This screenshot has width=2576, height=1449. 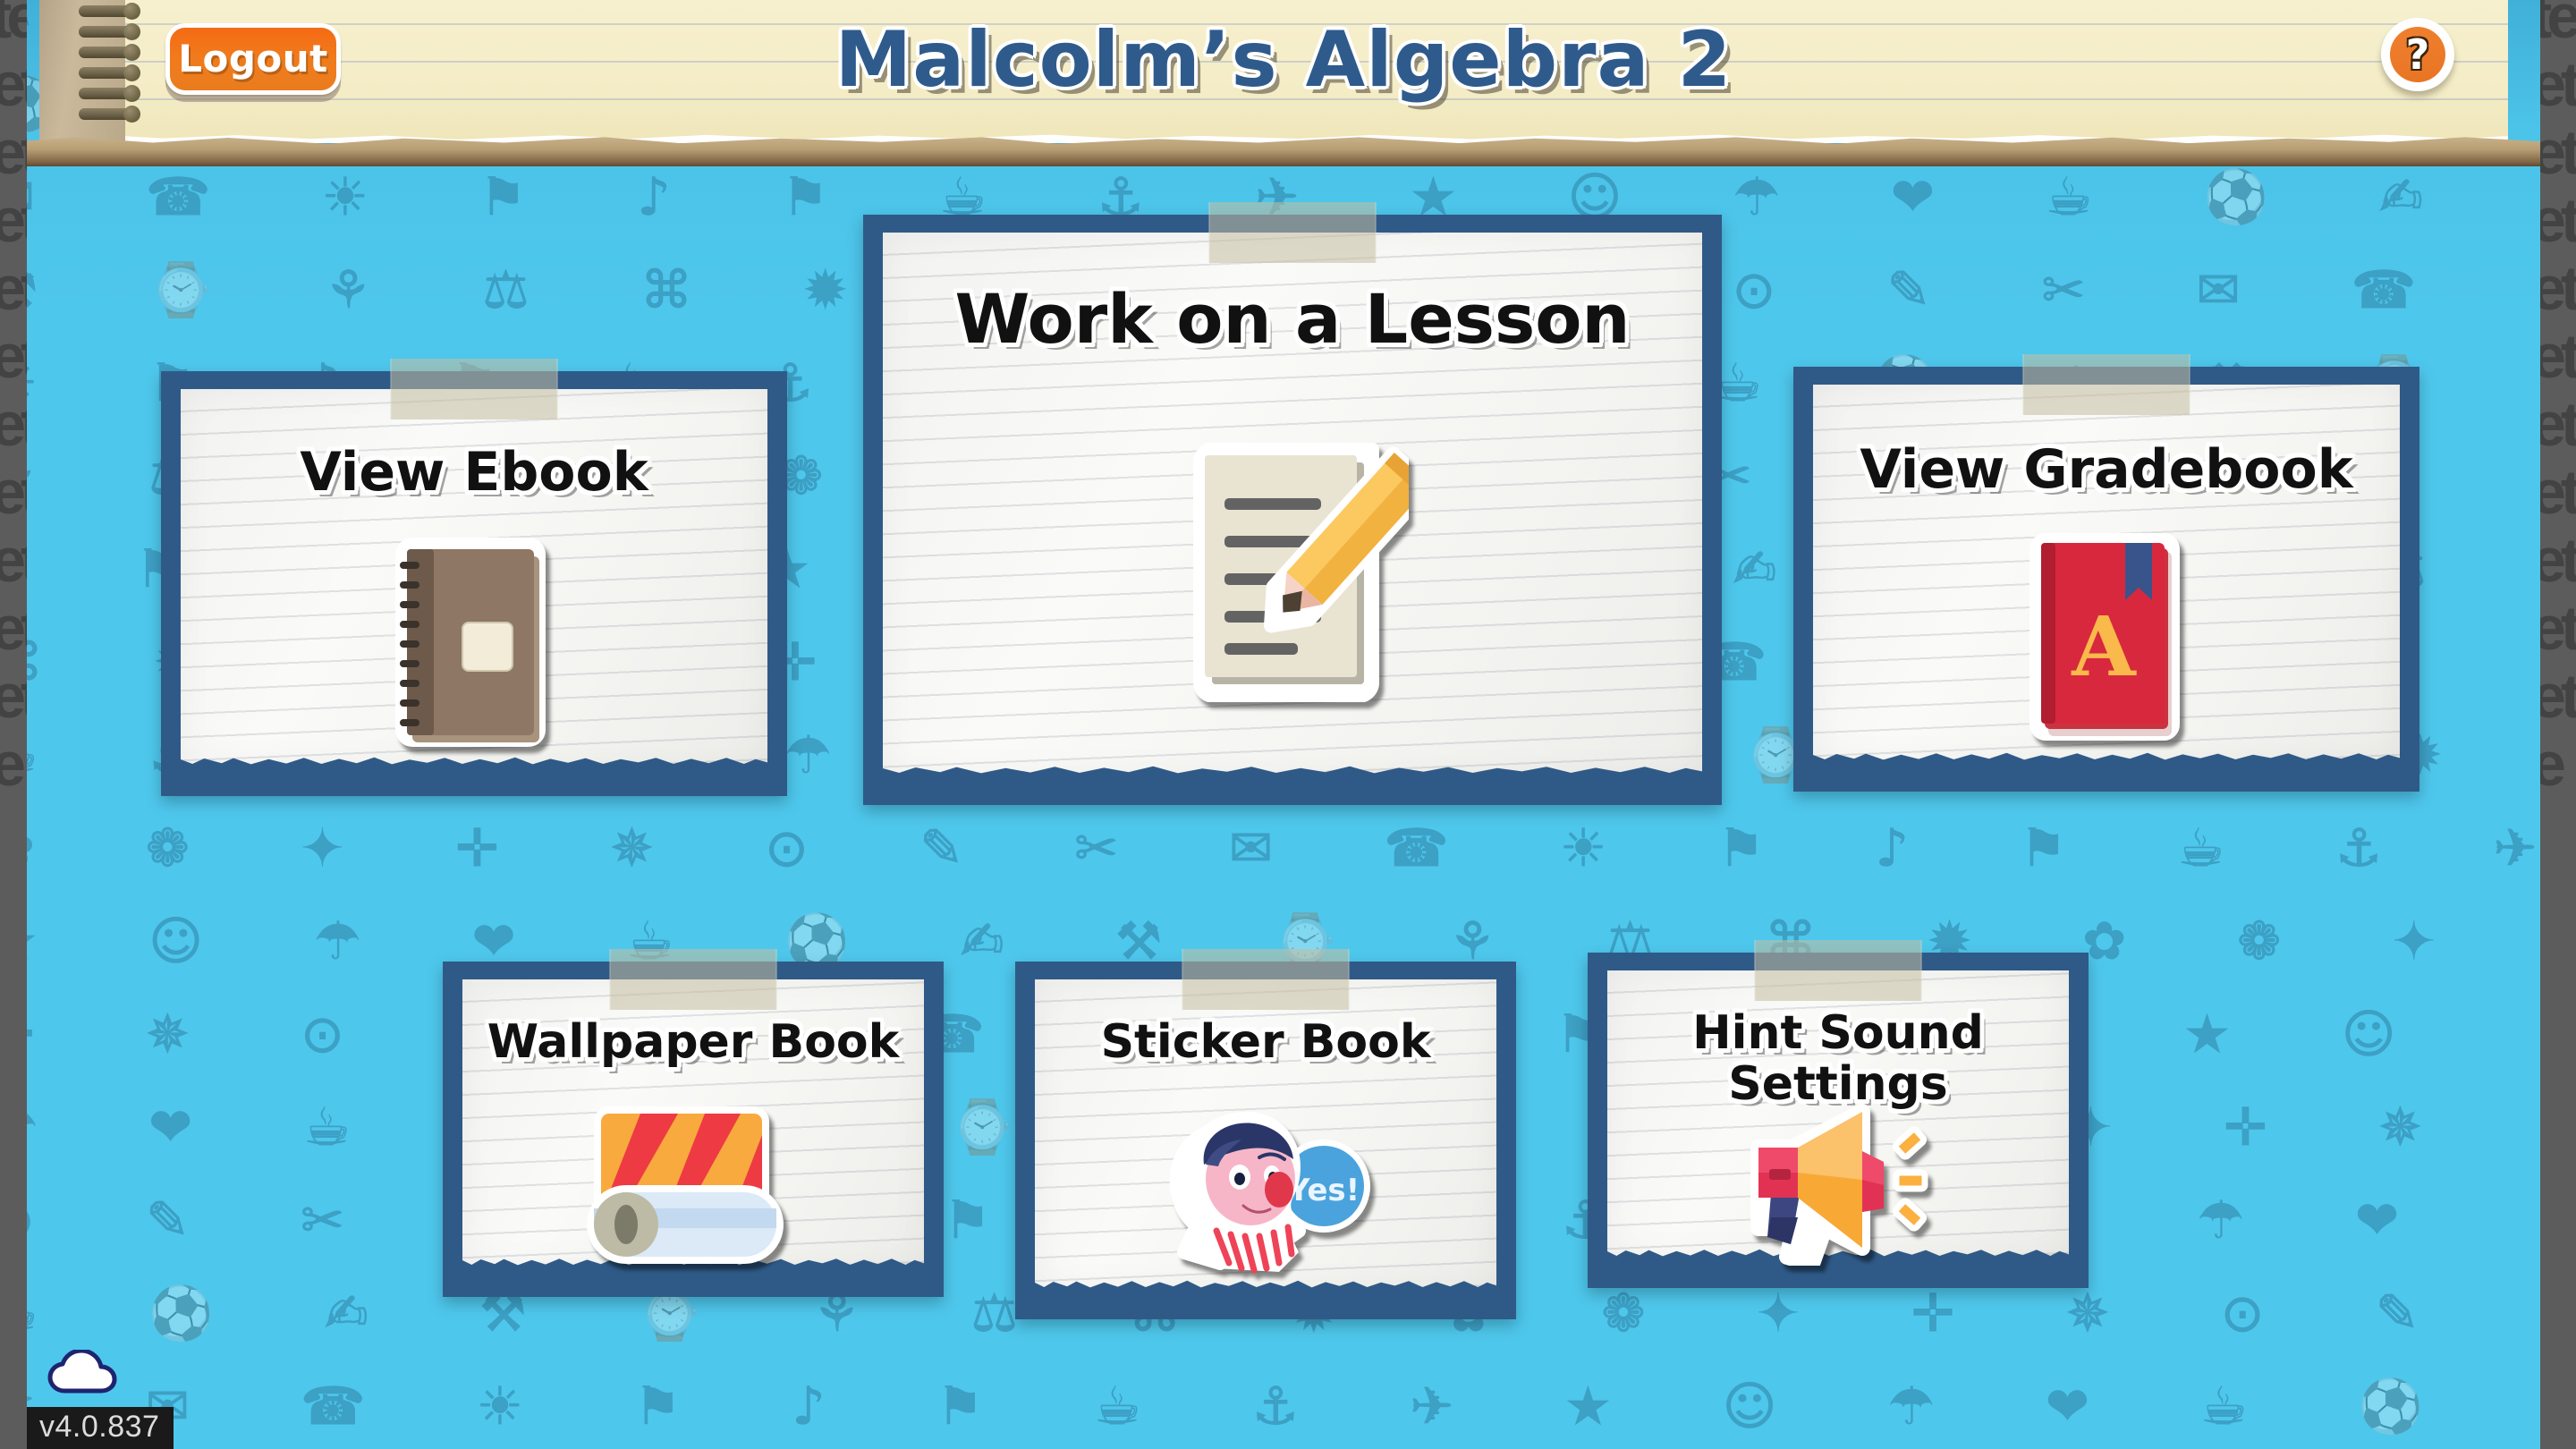 I want to click on red-book-with-a-grade-icon: A, so click(x=2106, y=639).